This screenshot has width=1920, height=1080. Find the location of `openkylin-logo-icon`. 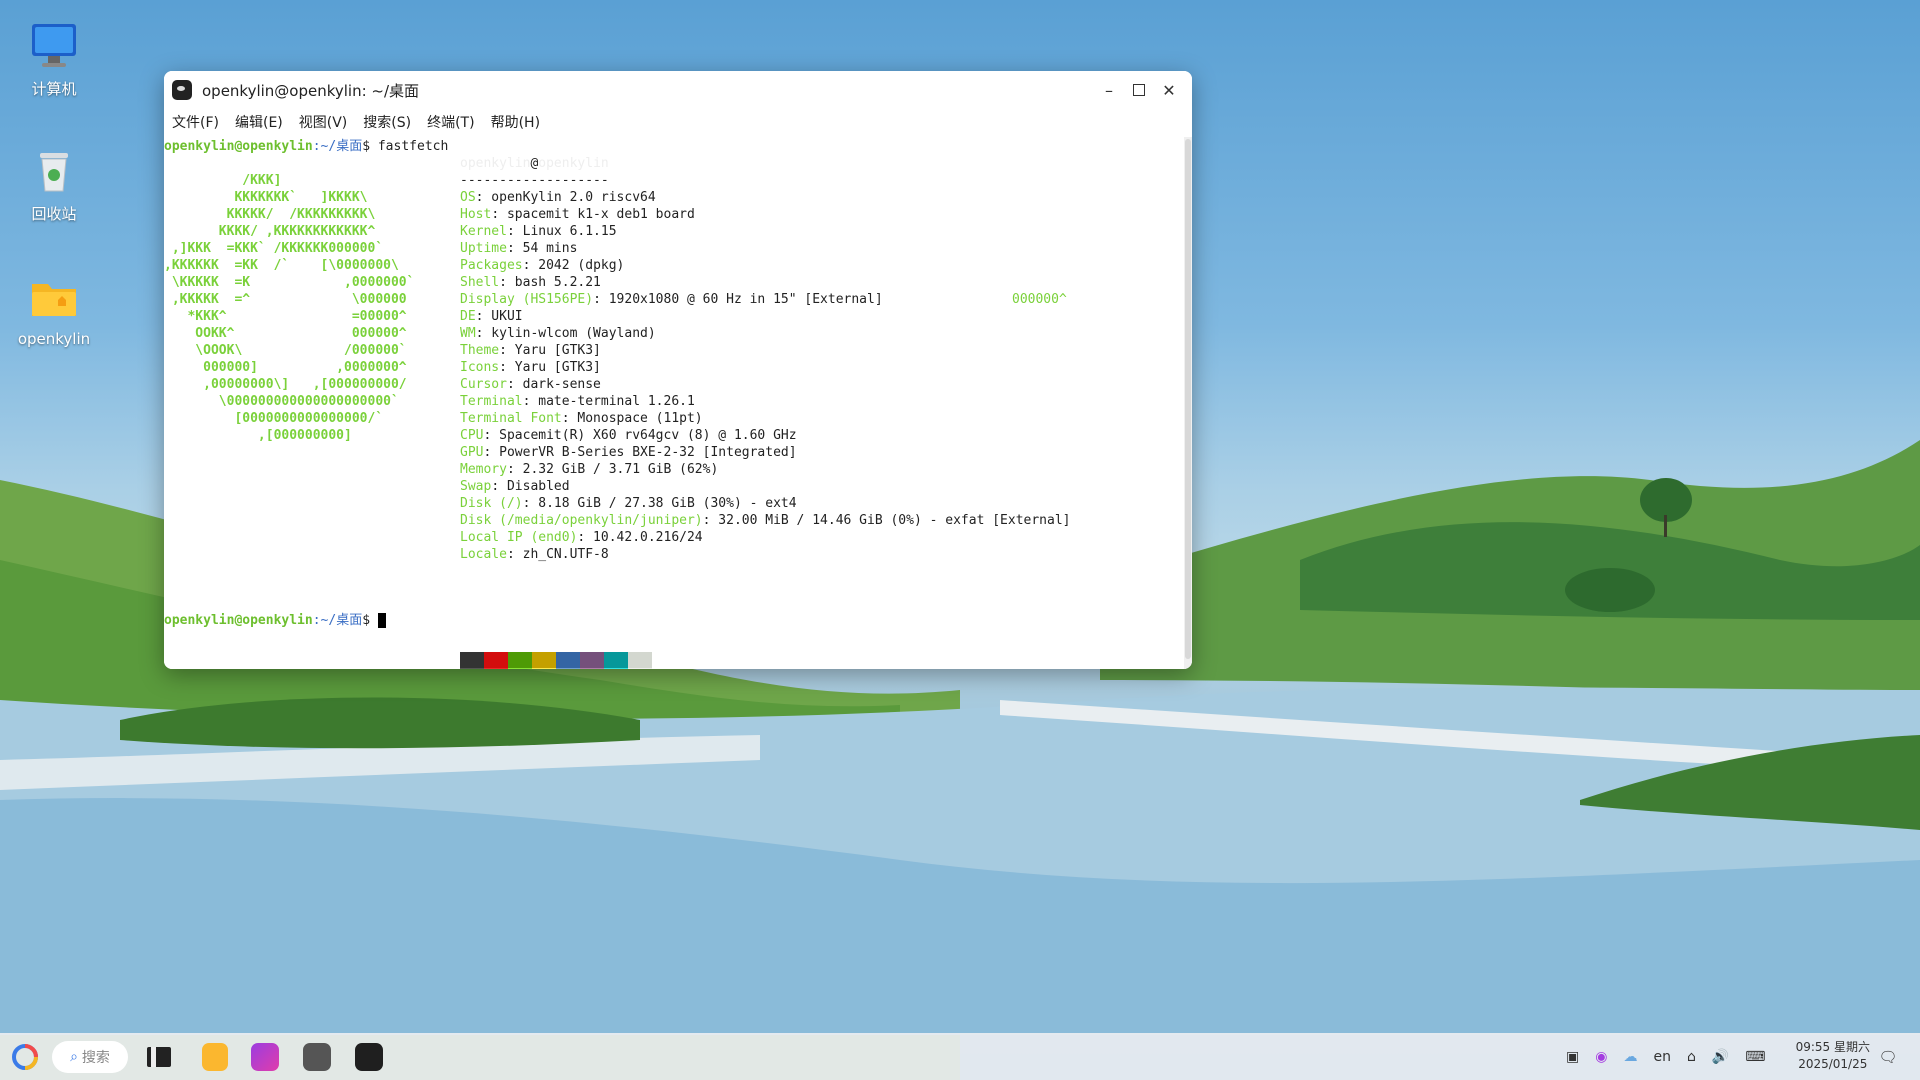

openkylin-logo-icon is located at coordinates (25, 1057).